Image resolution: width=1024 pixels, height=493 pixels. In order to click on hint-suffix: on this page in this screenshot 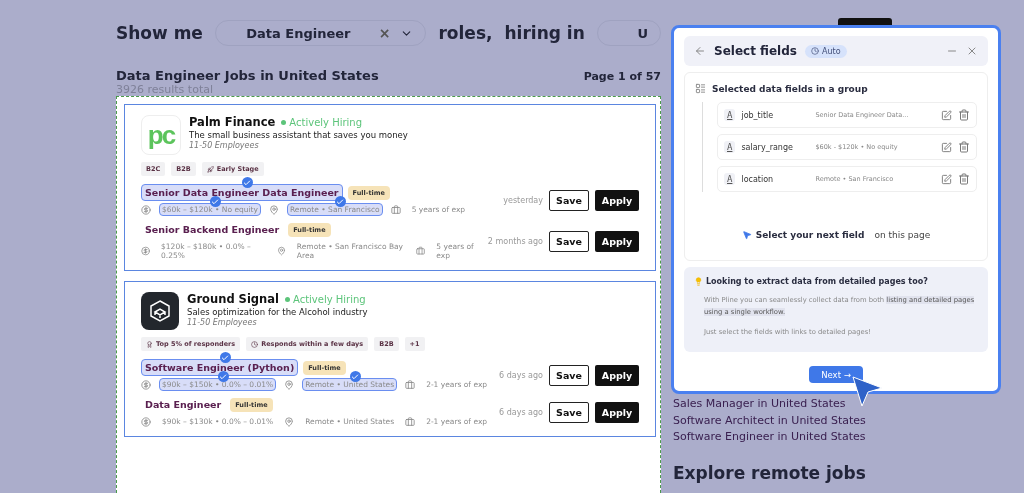, I will do `click(902, 235)`.